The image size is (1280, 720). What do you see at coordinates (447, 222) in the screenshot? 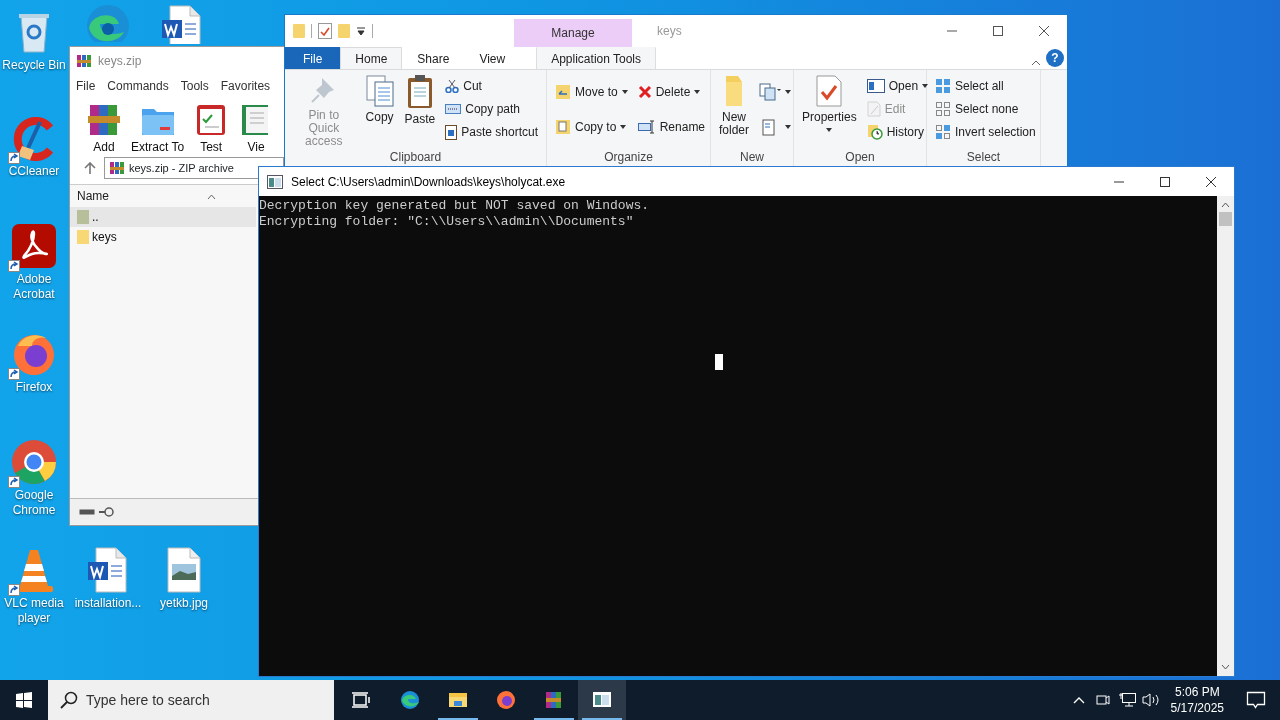
I see `console-line: Encrypting folder: "C:\\Users\\admin\\Documents"` at bounding box center [447, 222].